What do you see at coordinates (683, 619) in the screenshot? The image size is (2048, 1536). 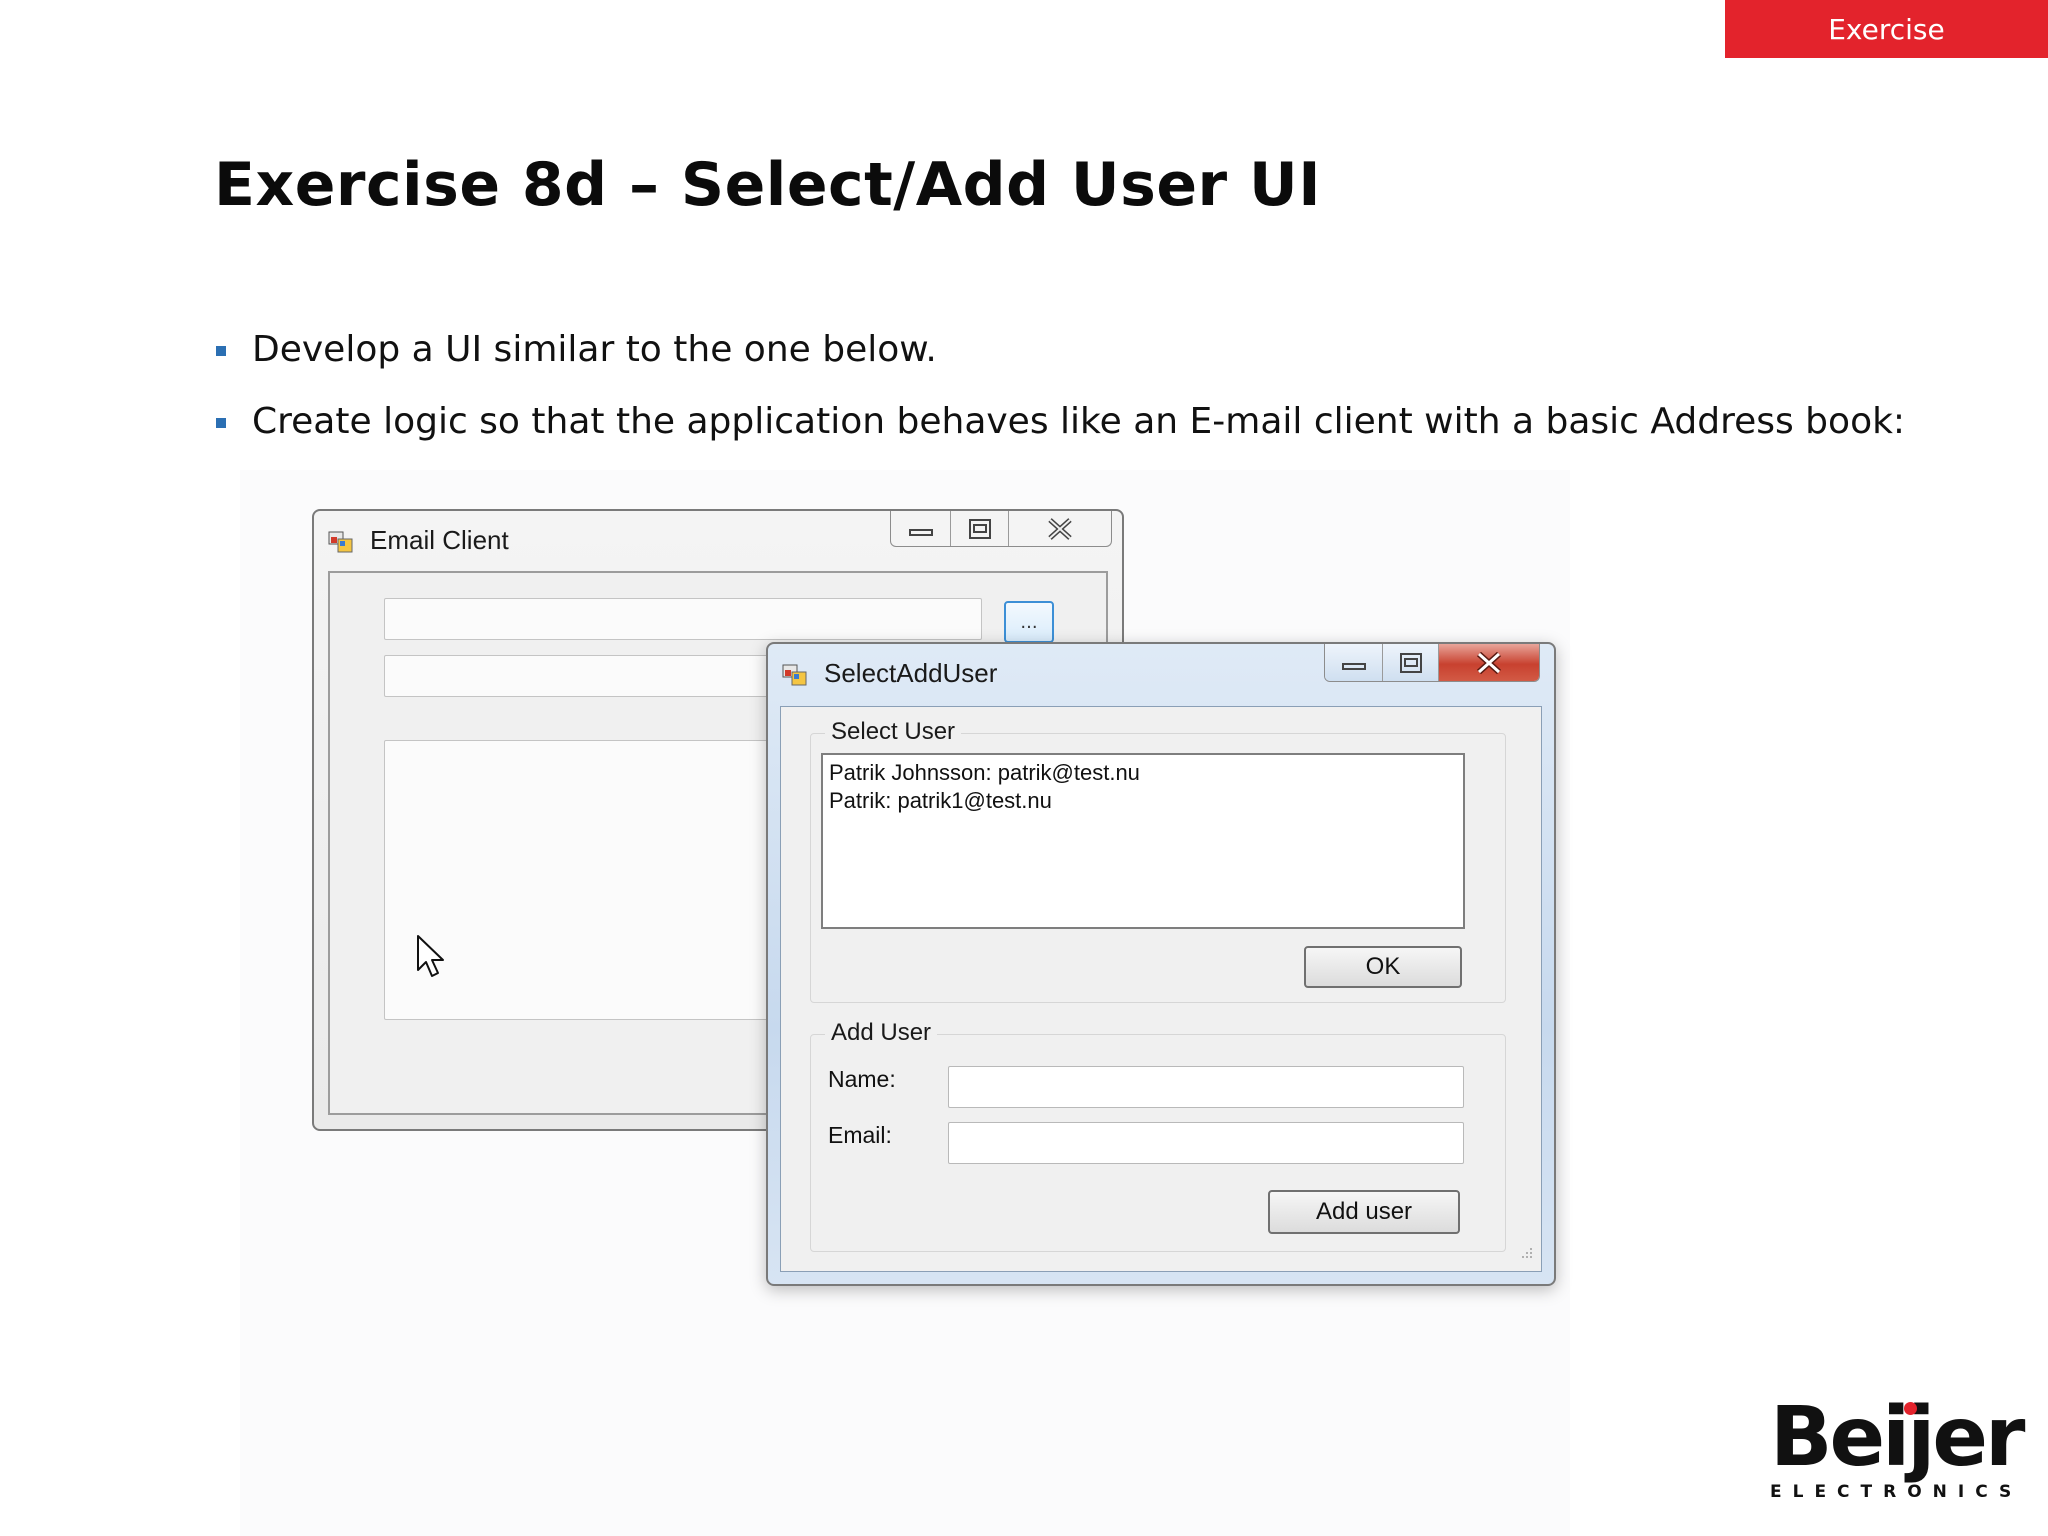 I see `to-field` at bounding box center [683, 619].